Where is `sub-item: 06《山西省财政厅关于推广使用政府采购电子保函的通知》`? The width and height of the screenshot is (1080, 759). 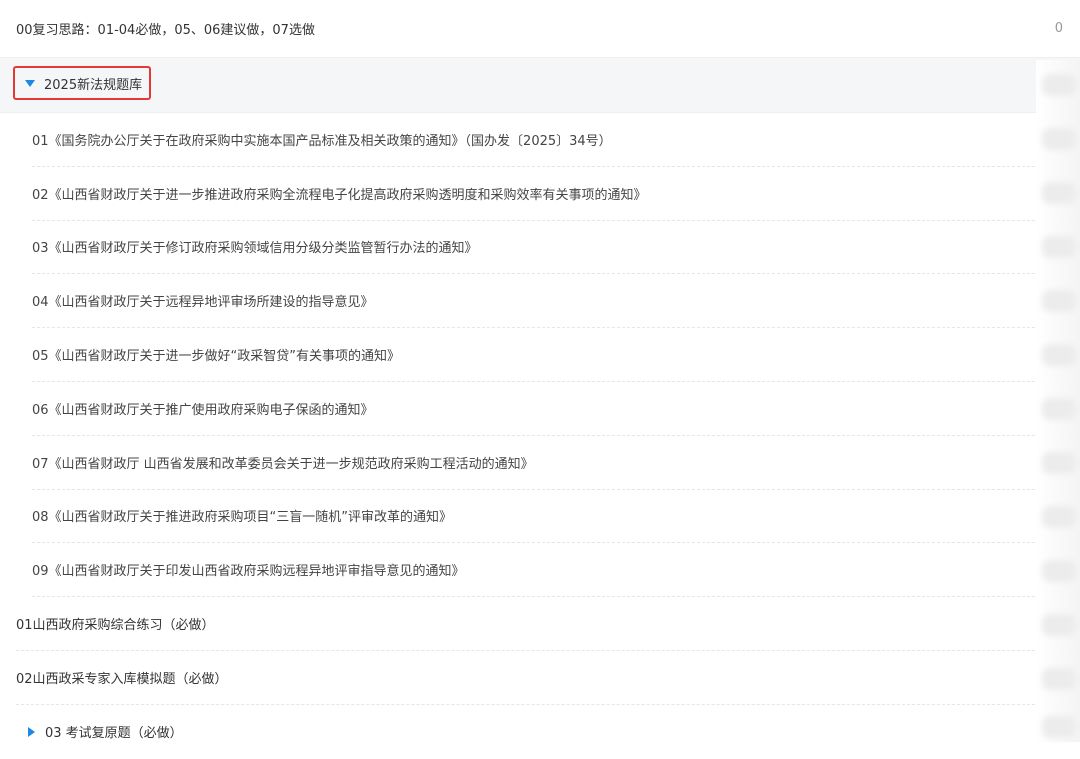
sub-item: 06《山西省财政厅关于推广使用政府采购电子保函的通知》 is located at coordinates (533, 409).